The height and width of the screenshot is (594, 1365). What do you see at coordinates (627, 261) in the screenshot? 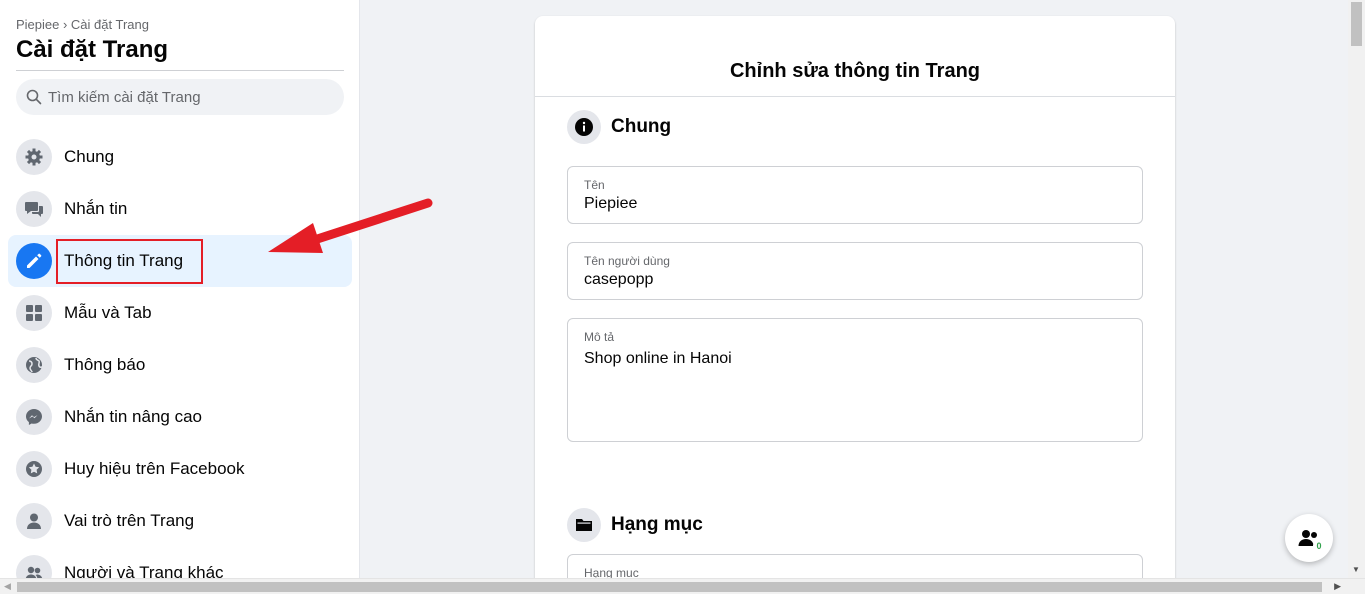
I see `field-label: Tên người dùng` at bounding box center [627, 261].